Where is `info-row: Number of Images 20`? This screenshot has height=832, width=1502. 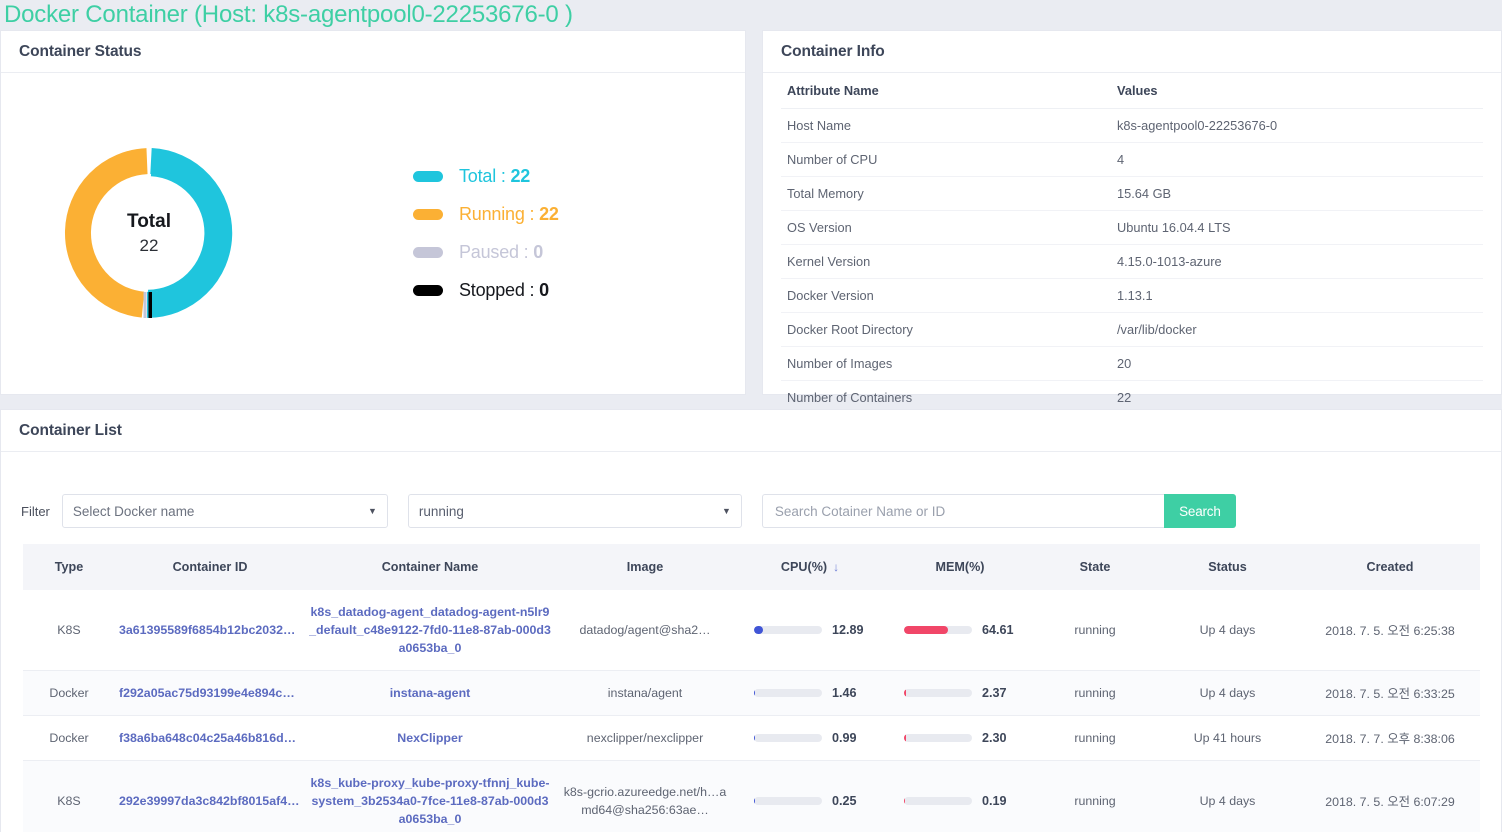 info-row: Number of Images 20 is located at coordinates (1132, 363).